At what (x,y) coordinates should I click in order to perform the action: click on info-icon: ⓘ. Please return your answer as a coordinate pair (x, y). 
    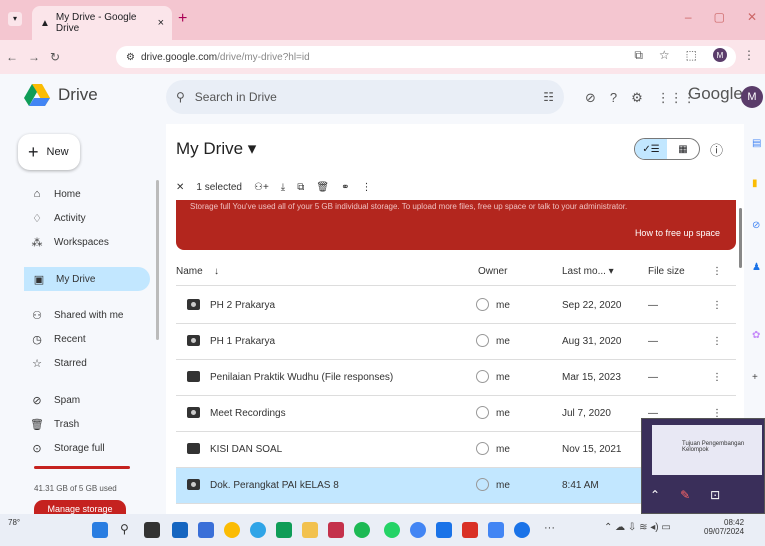
    Looking at the image, I should click on (716, 149).